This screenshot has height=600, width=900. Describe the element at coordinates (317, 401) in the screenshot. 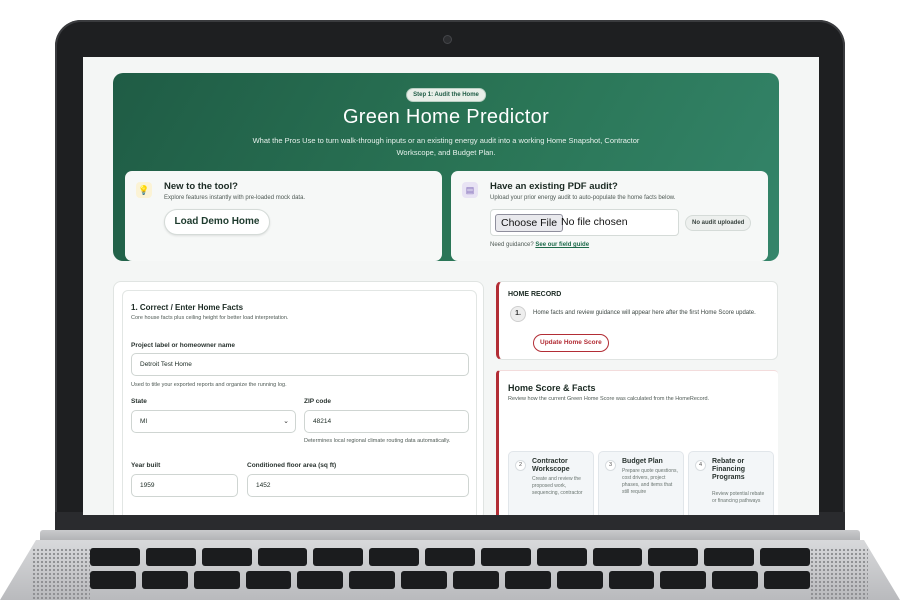

I see `zip-label: ZIP code` at that location.